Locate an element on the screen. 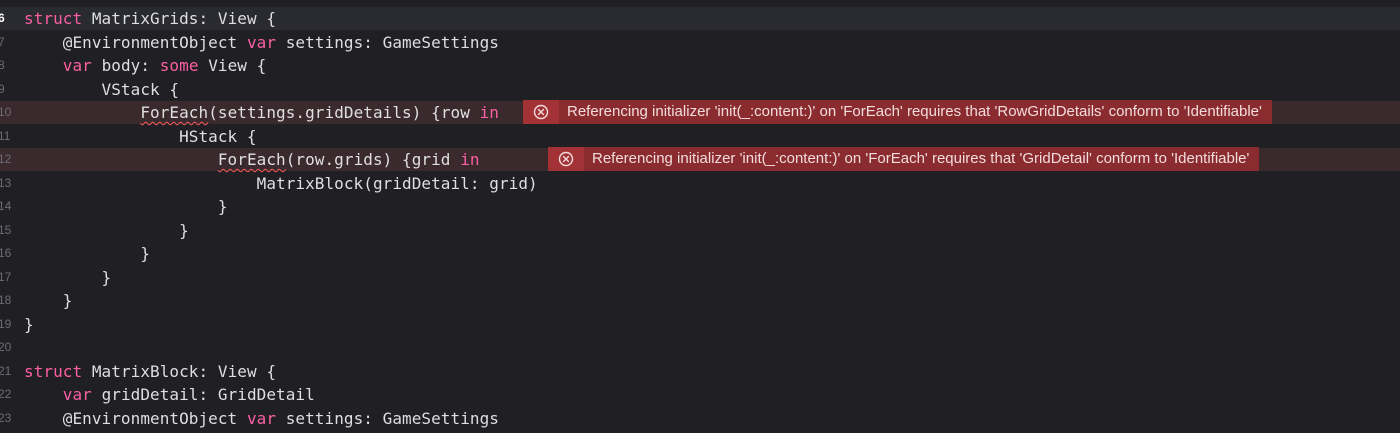  code-token: (row.grids) {grid is located at coordinates (373, 159).